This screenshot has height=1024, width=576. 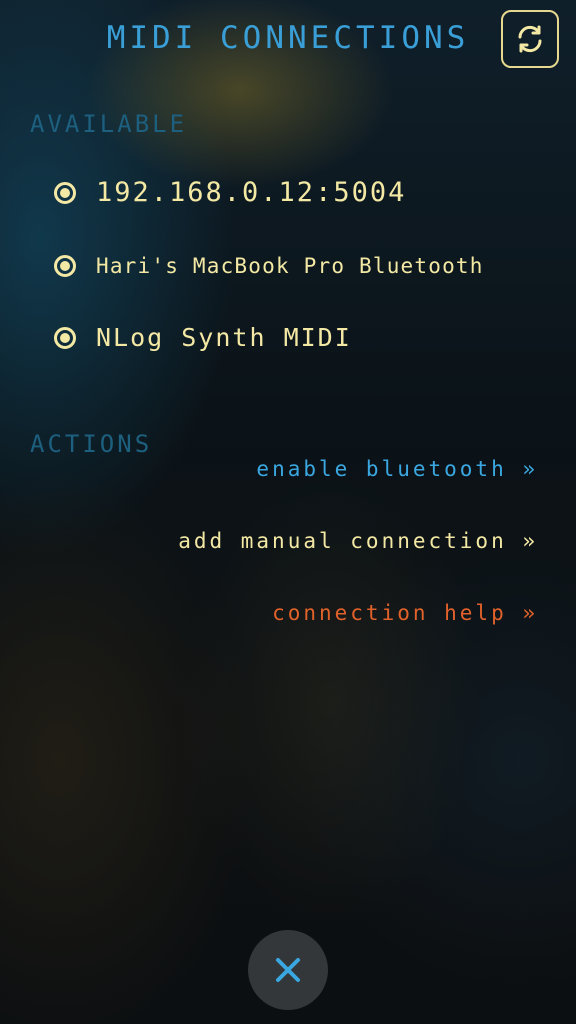 I want to click on close-icon, so click(x=288, y=970).